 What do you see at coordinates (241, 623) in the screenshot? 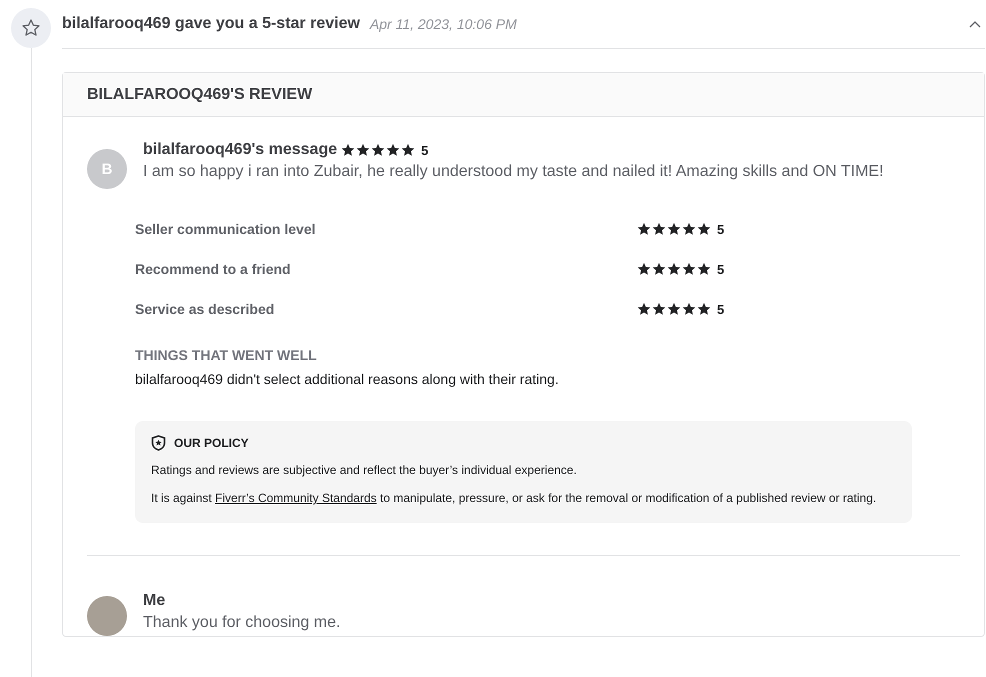
I see `reply-message: Thank you for choosing me.` at bounding box center [241, 623].